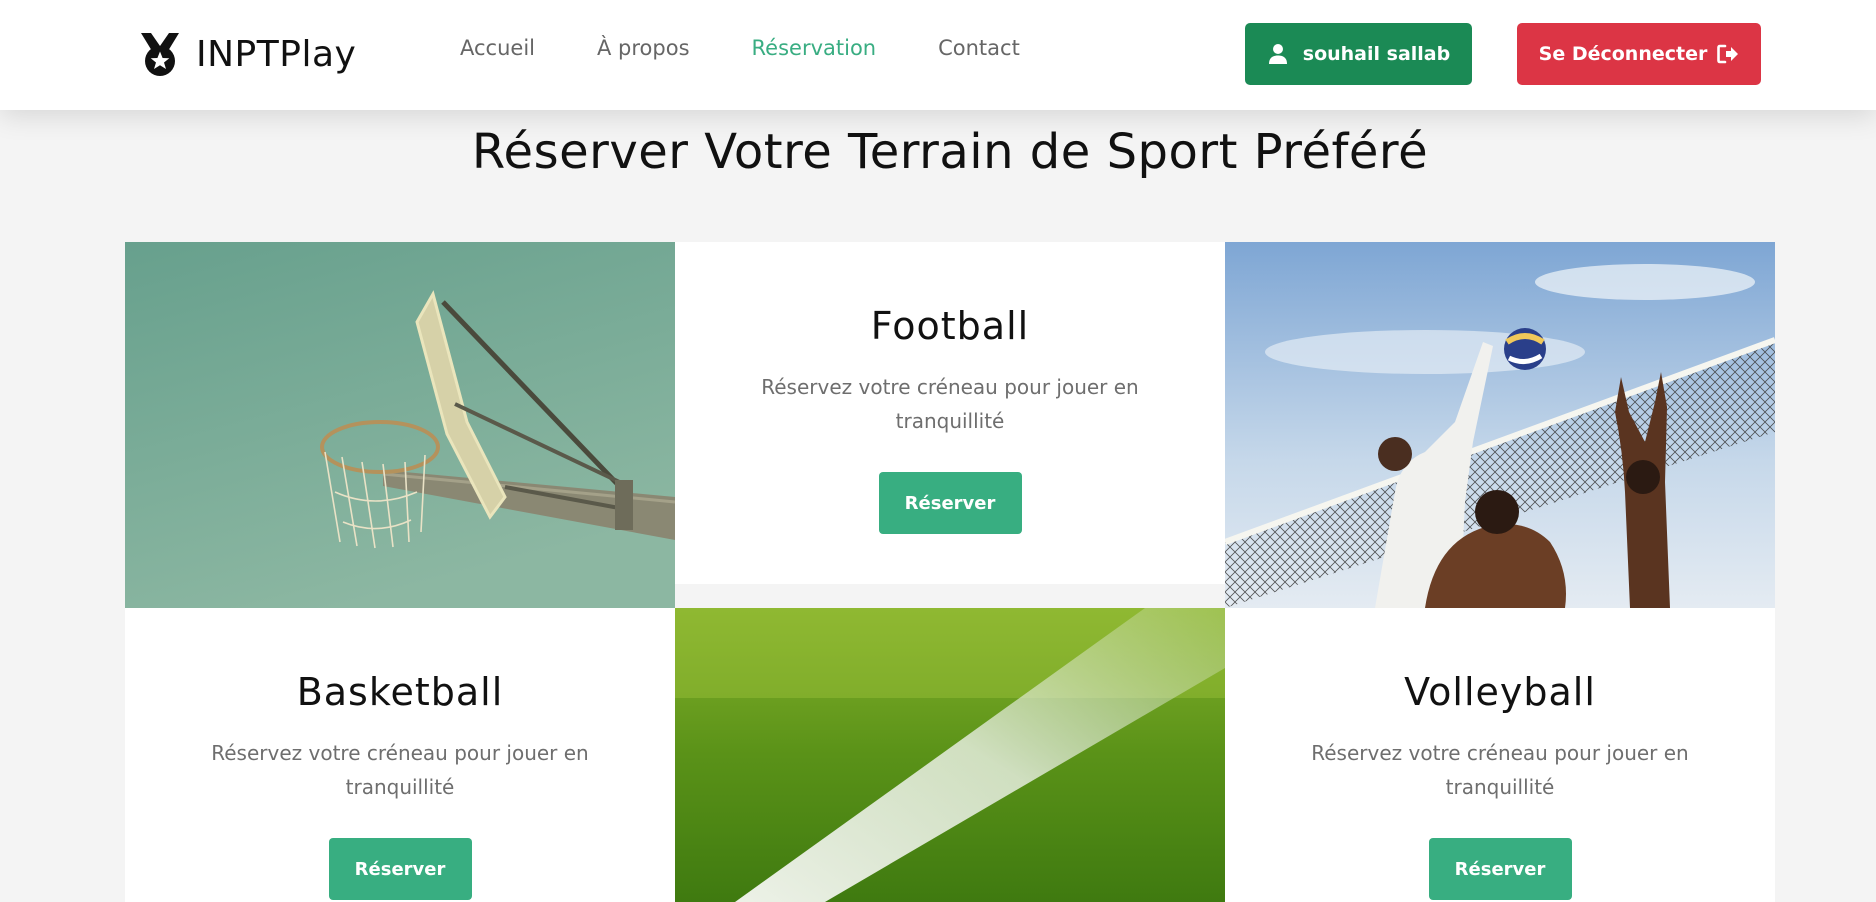 The height and width of the screenshot is (902, 1876). What do you see at coordinates (950, 152) in the screenshot?
I see `page-title: Réserver Votre Terrain de Sport Préféré` at bounding box center [950, 152].